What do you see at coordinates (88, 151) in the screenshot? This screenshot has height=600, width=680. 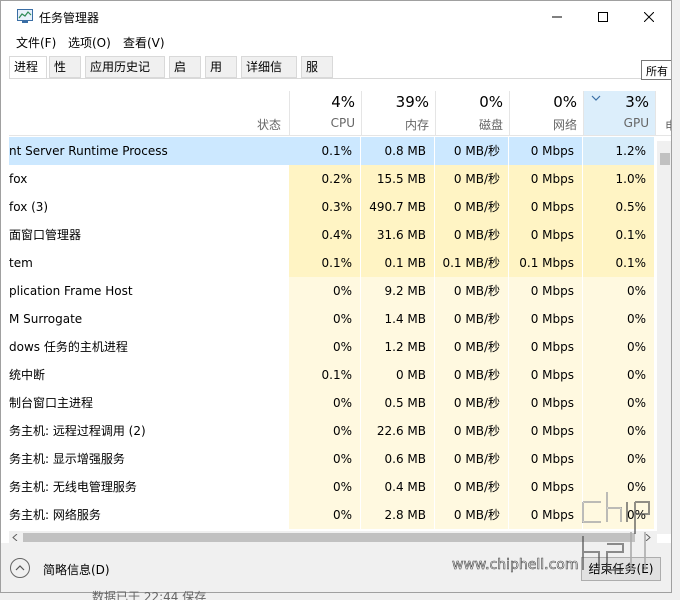 I see `process-name: nt Server Runtime Process` at bounding box center [88, 151].